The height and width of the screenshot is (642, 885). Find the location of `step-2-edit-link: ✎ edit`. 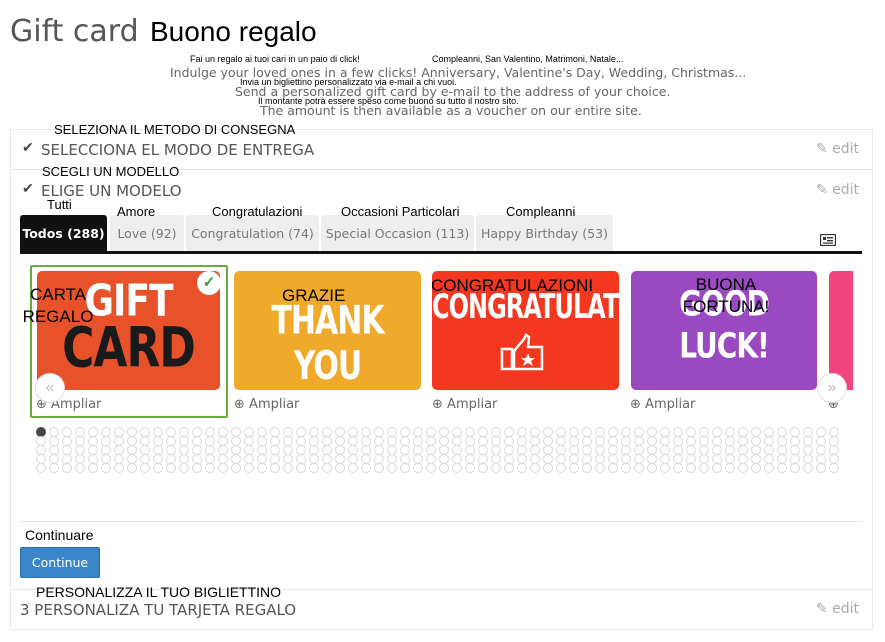

step-2-edit-link: ✎ edit is located at coordinates (837, 190).